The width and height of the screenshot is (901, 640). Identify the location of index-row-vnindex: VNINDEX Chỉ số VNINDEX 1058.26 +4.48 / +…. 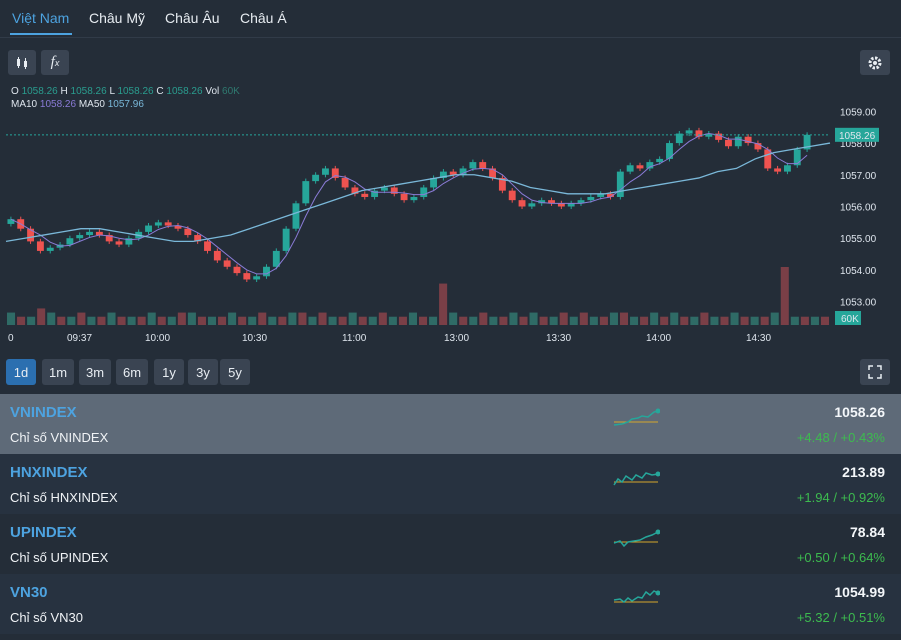
(450, 424).